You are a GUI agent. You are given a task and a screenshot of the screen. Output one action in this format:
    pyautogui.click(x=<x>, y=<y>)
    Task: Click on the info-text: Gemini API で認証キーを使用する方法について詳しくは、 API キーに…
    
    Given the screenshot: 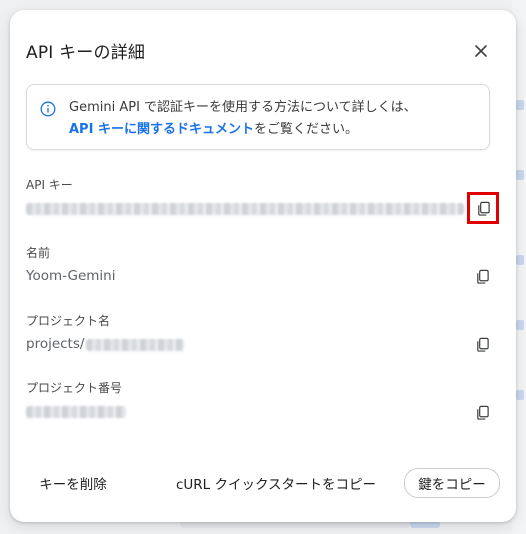 What is the action you would take?
    pyautogui.click(x=243, y=119)
    